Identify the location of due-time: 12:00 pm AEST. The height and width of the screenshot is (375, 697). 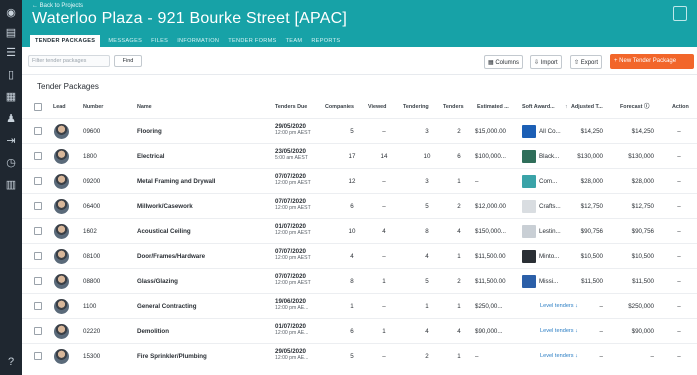
(293, 258).